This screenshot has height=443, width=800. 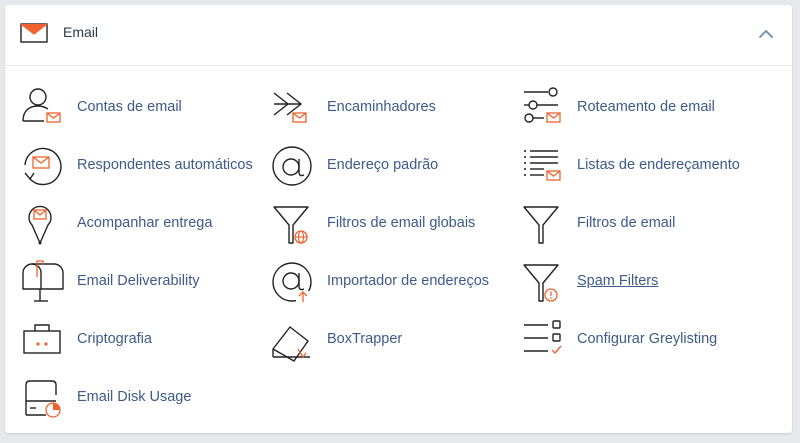 What do you see at coordinates (43, 340) in the screenshot?
I see `encryption-icon` at bounding box center [43, 340].